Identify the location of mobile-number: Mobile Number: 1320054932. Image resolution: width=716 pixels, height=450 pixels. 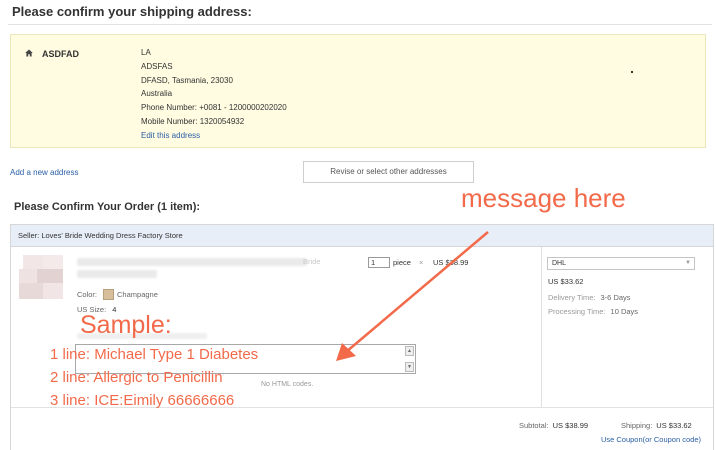
(193, 121).